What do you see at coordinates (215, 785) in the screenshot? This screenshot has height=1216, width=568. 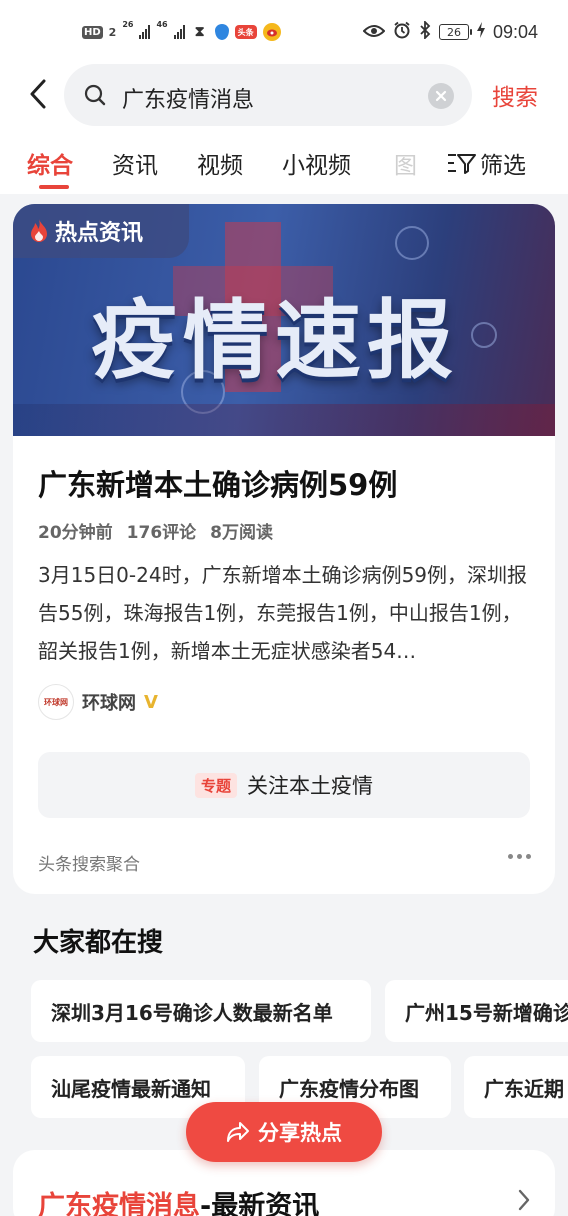 I see `topic-badge: 专题` at bounding box center [215, 785].